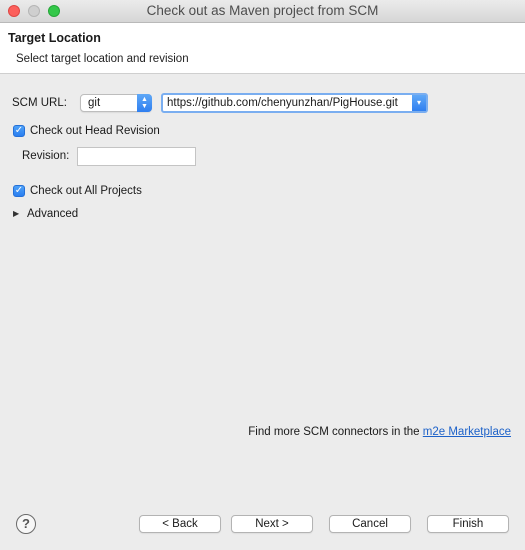 The image size is (525, 550). Describe the element at coordinates (95, 131) in the screenshot. I see `head-revision-label: Check out Head Revision` at that location.